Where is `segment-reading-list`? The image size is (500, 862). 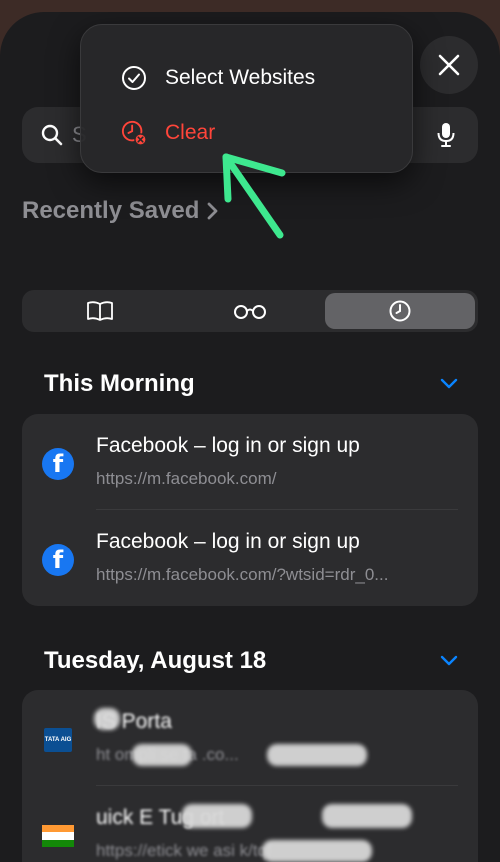 segment-reading-list is located at coordinates (250, 311).